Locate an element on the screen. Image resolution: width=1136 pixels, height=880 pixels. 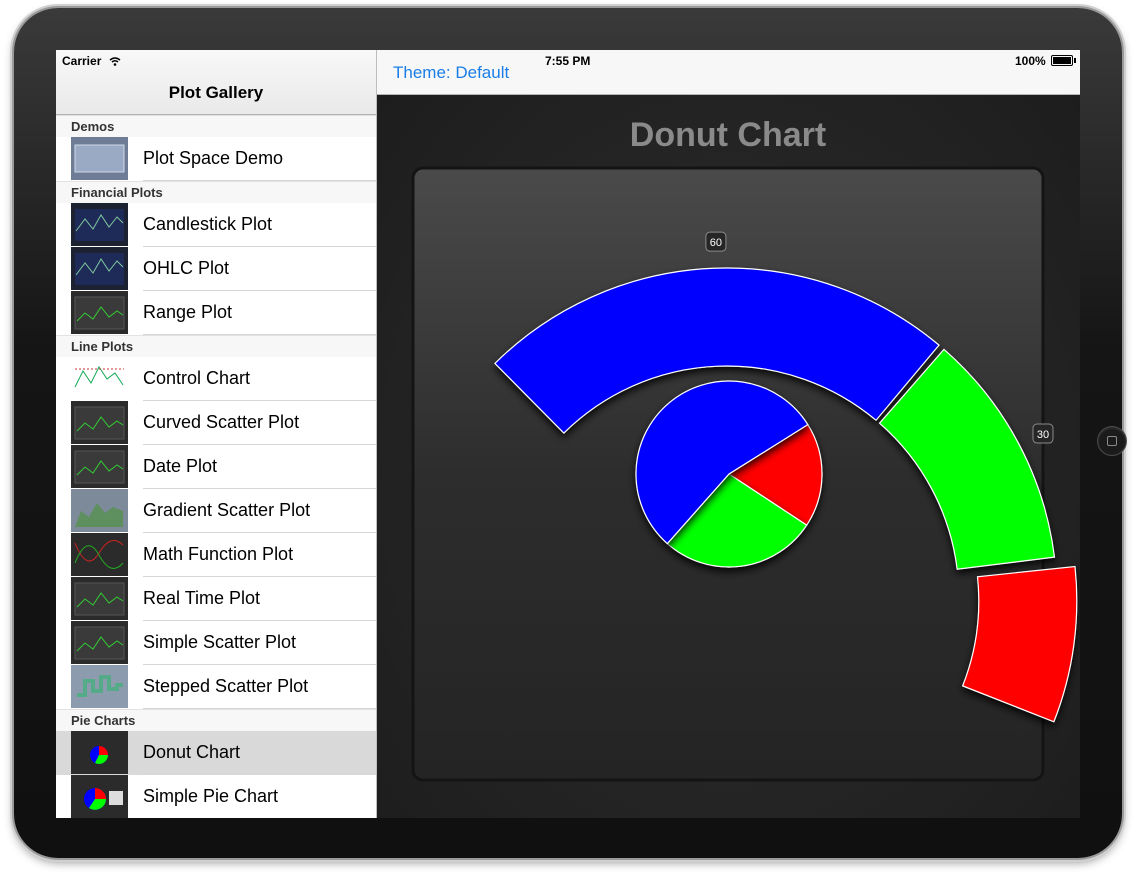
list-item: Math Function Plot is located at coordinates (216, 555).